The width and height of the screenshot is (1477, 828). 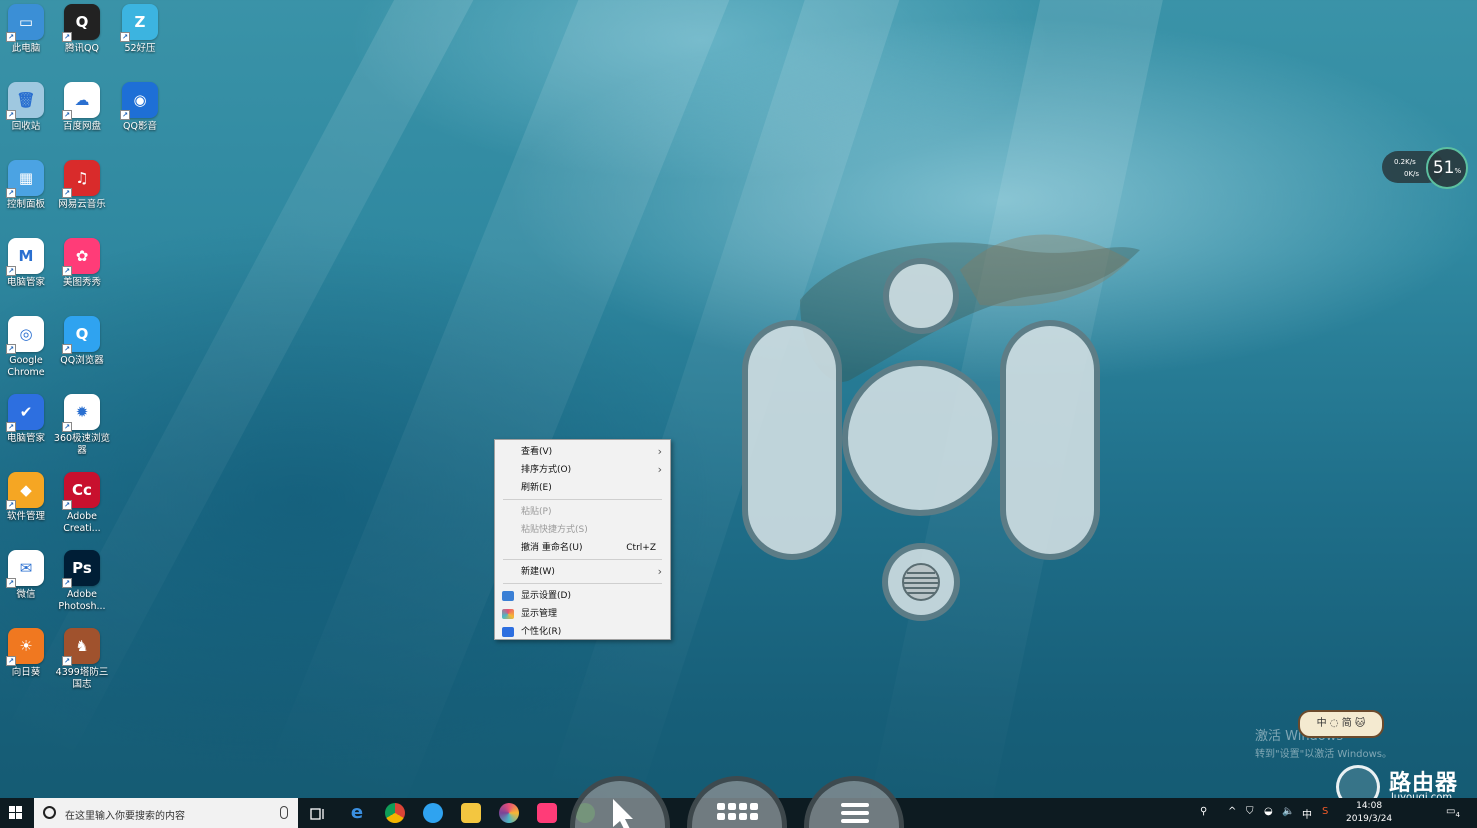 I want to click on file-explorer-icon, so click(x=471, y=813).